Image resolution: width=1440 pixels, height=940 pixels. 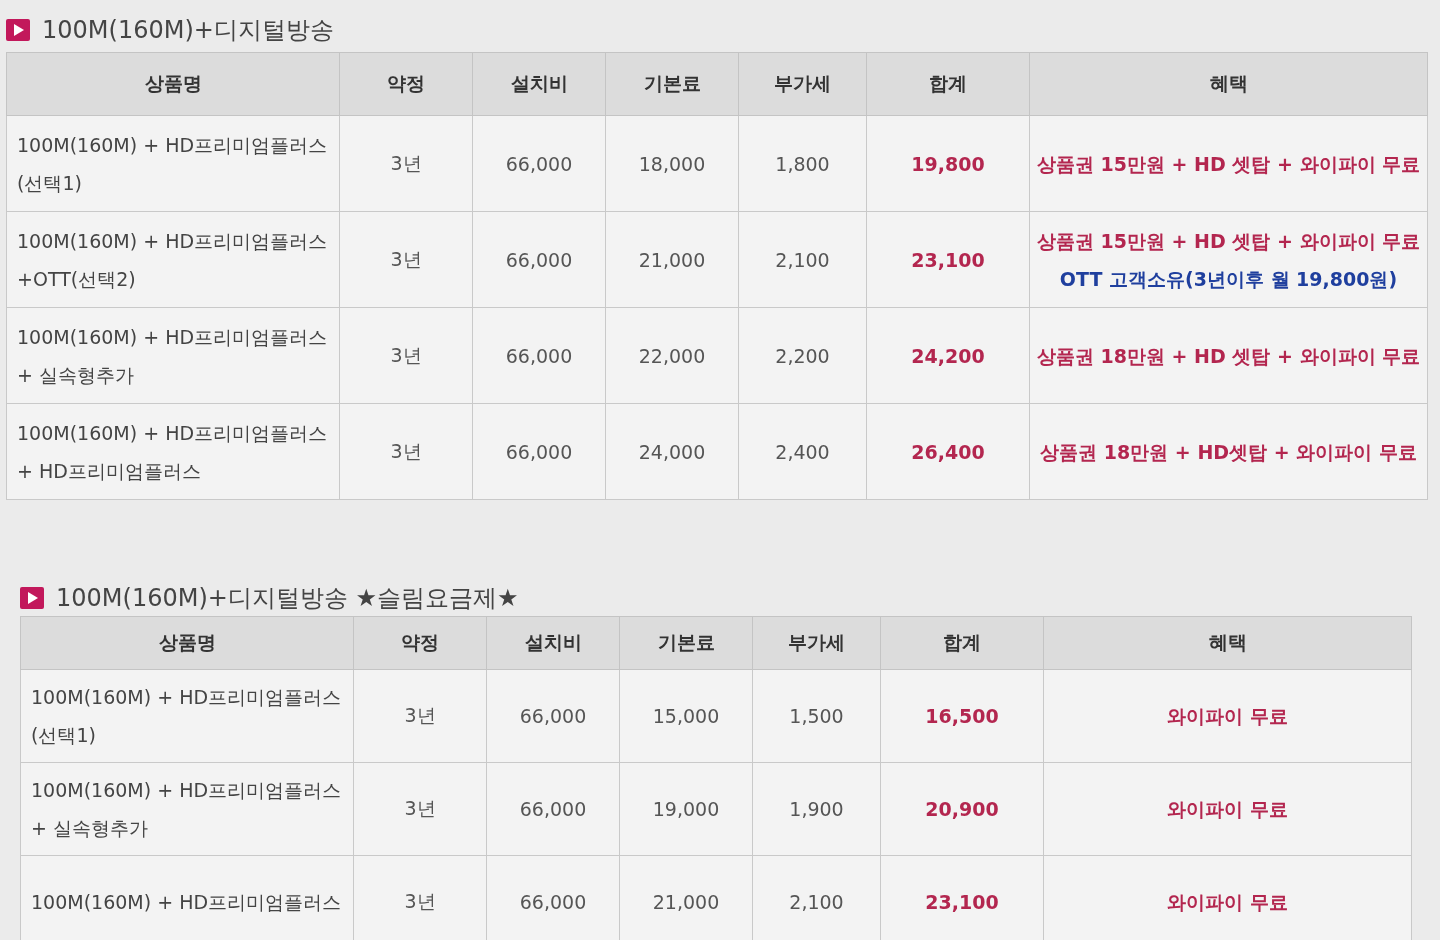 What do you see at coordinates (686, 809) in the screenshot?
I see `table-cell: 19,000` at bounding box center [686, 809].